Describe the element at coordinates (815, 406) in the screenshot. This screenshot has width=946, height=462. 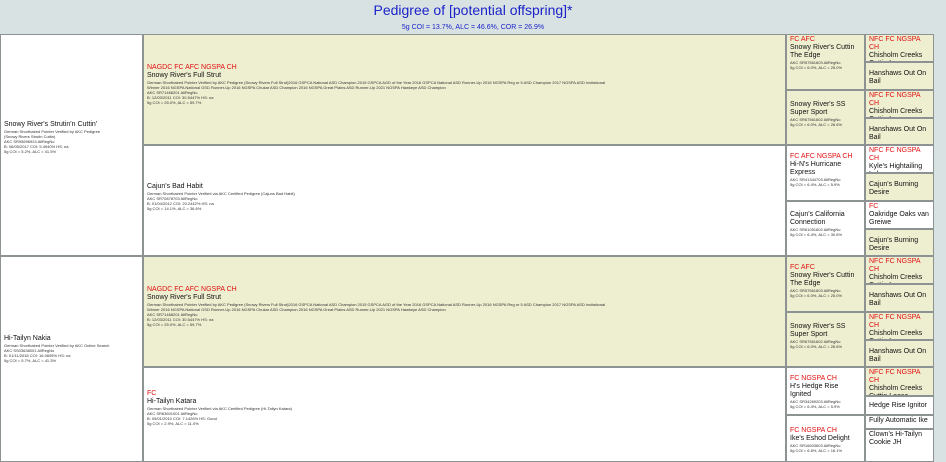
I see `dam-dam-sire-coi: 5g COI = 6.4%, ALC = 5.9%` at that location.